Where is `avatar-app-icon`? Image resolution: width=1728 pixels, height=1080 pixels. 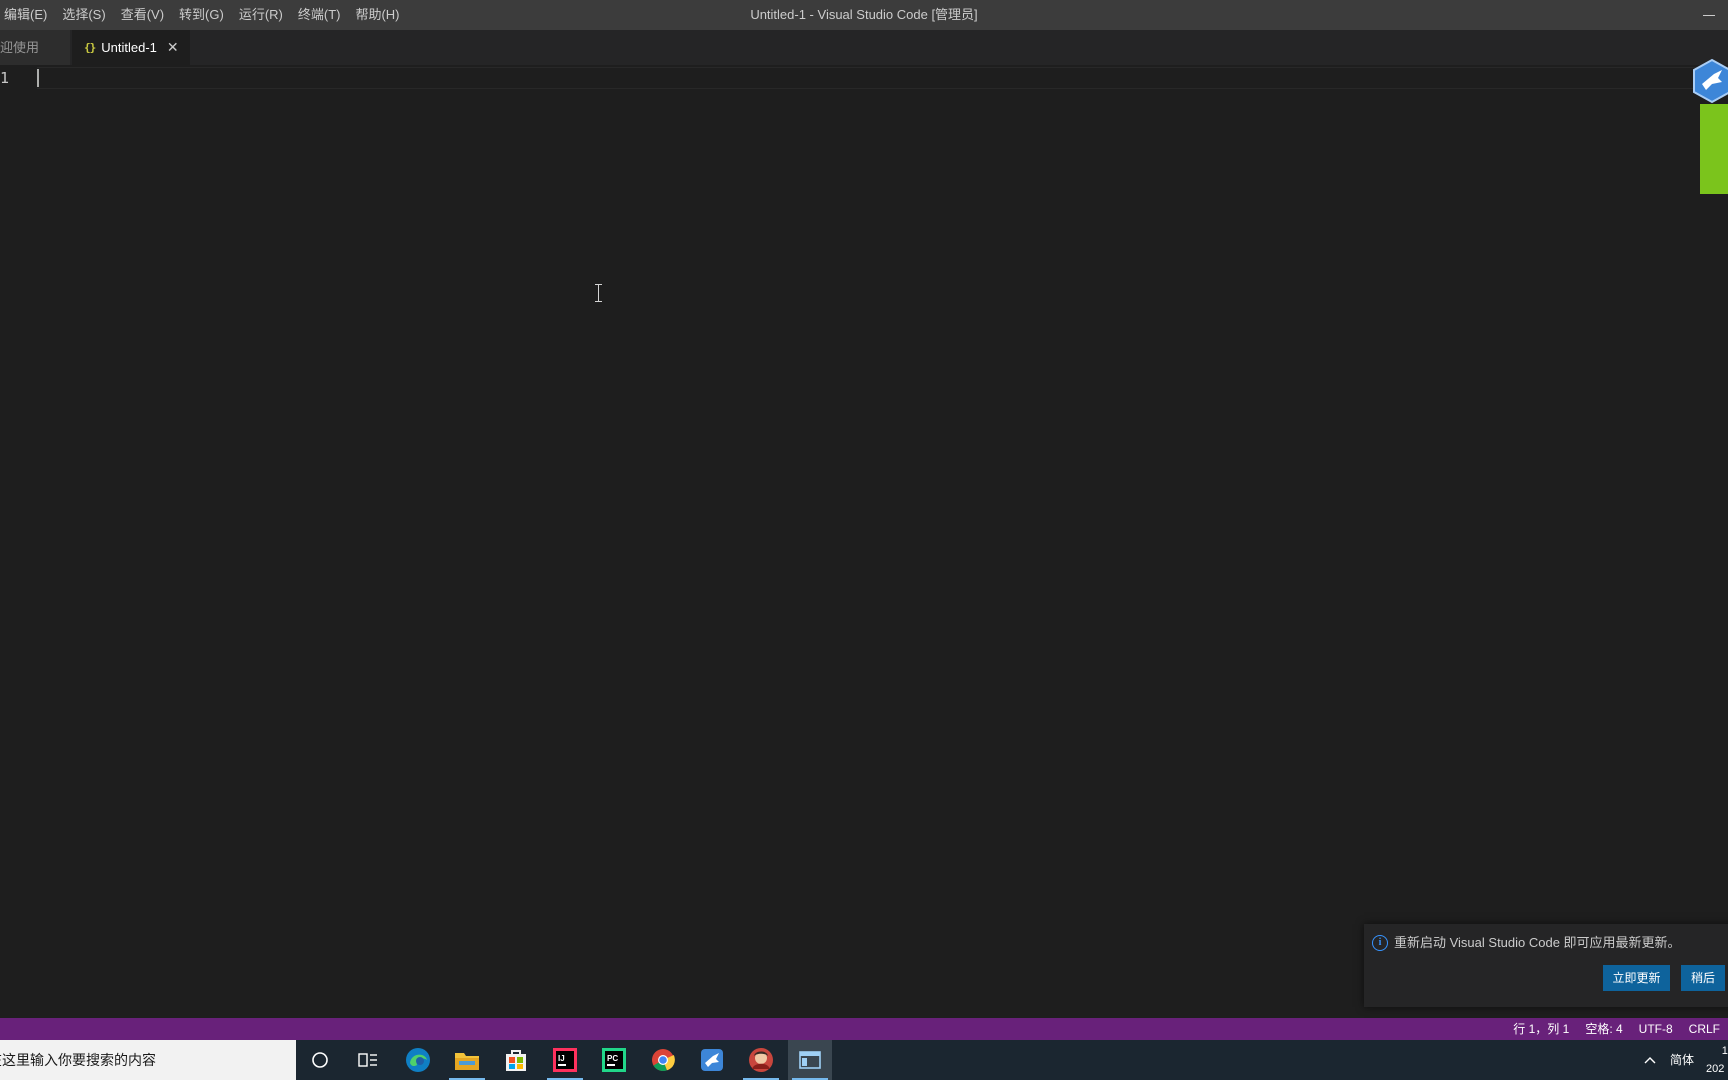 avatar-app-icon is located at coordinates (761, 1060).